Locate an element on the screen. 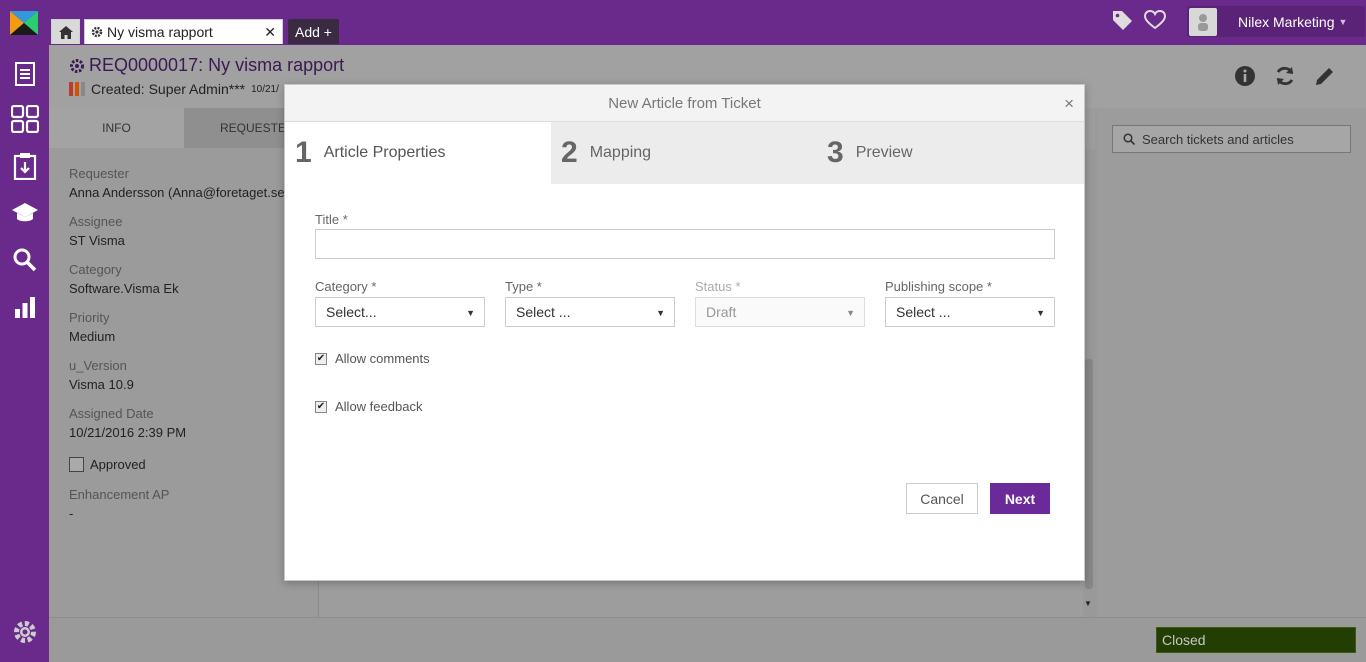  nav-graduation-cap-icon is located at coordinates (25, 213).